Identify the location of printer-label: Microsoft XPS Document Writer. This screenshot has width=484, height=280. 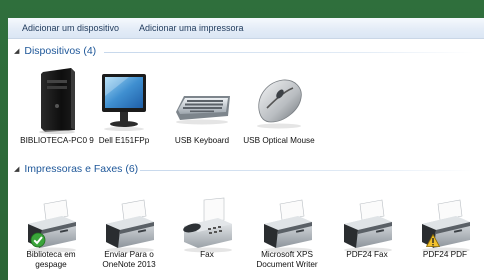
(287, 259).